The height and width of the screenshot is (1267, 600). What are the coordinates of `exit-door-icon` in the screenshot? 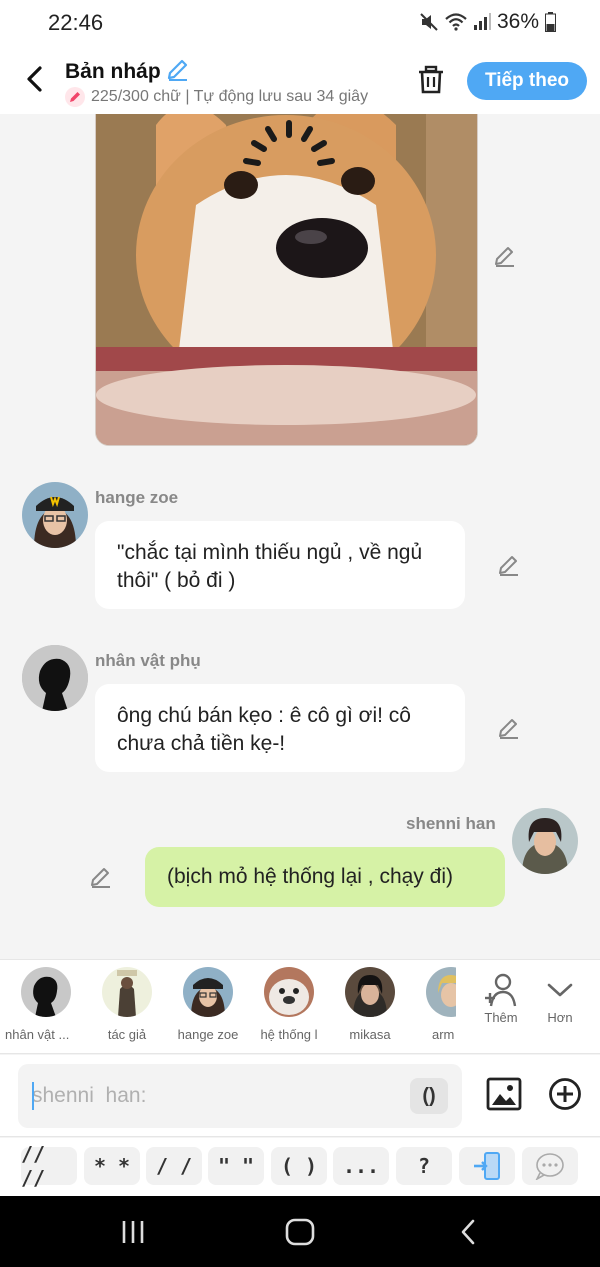 It's located at (487, 1166).